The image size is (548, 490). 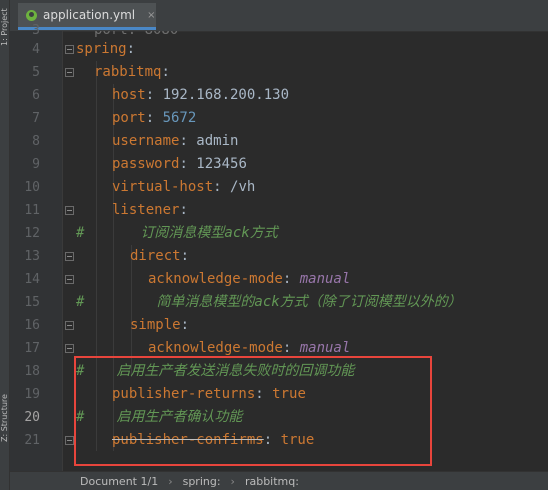 What do you see at coordinates (269, 302) in the screenshot?
I see `code-line-comment: # 简单消息模型的ack方式（除了订阅模型以外的）` at bounding box center [269, 302].